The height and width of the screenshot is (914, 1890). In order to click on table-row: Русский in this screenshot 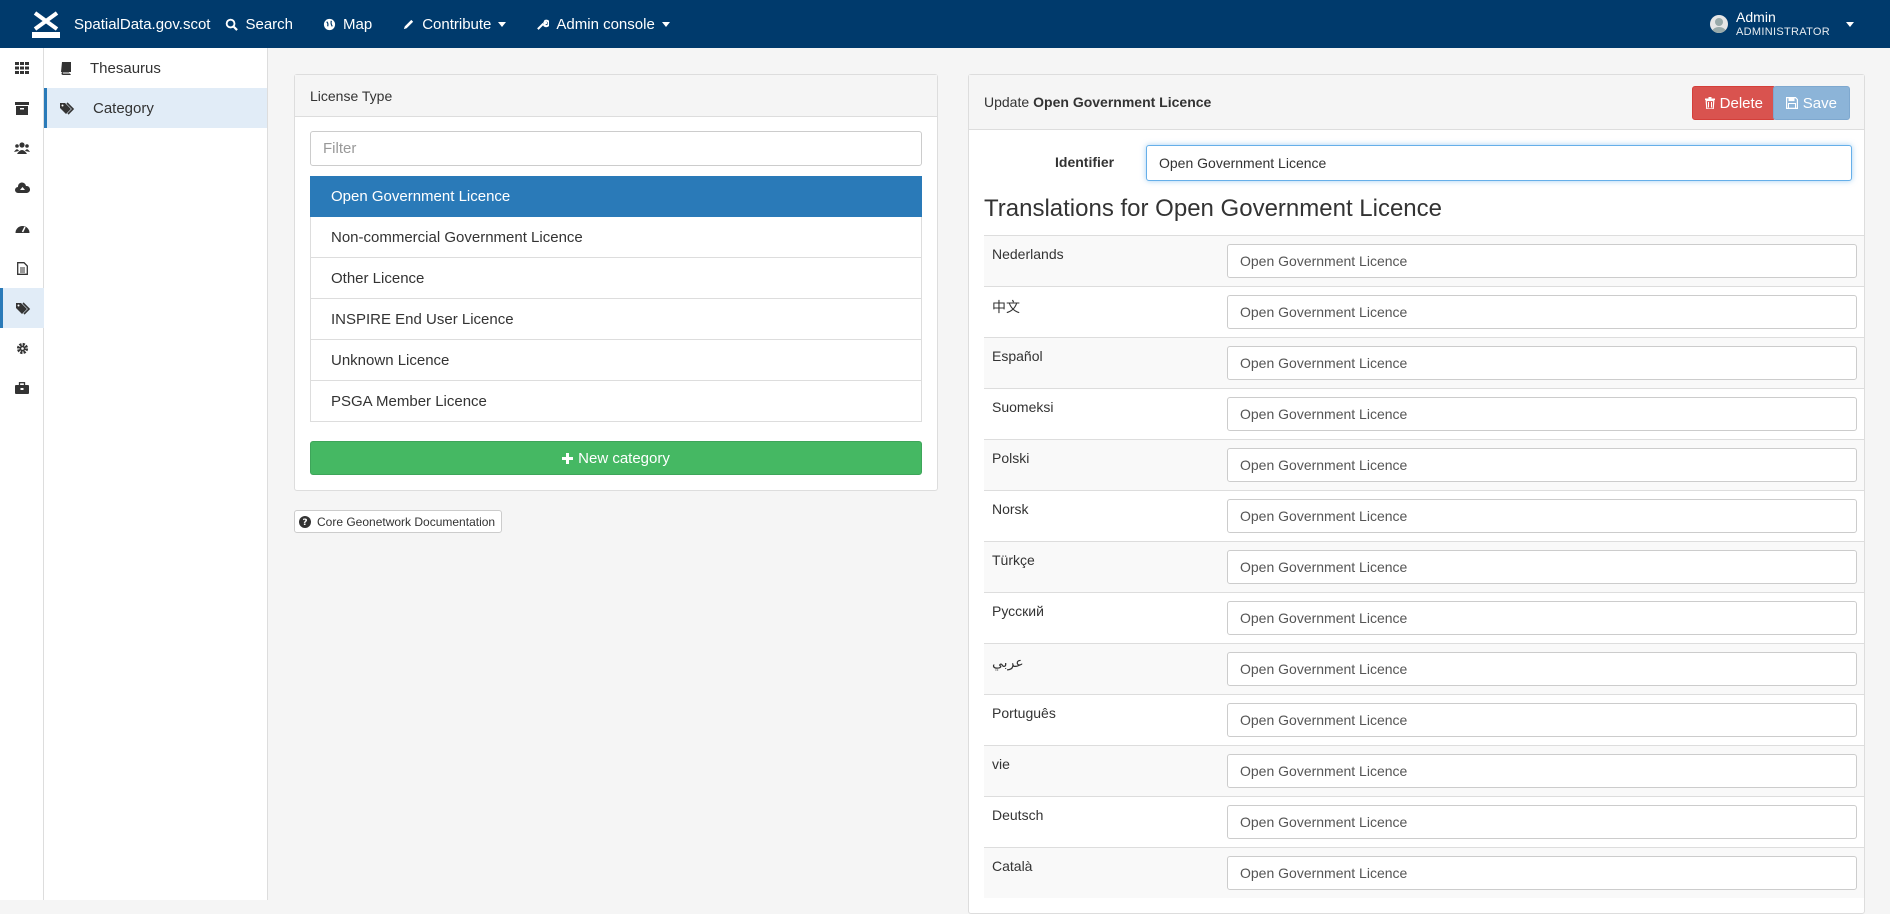, I will do `click(1424, 617)`.